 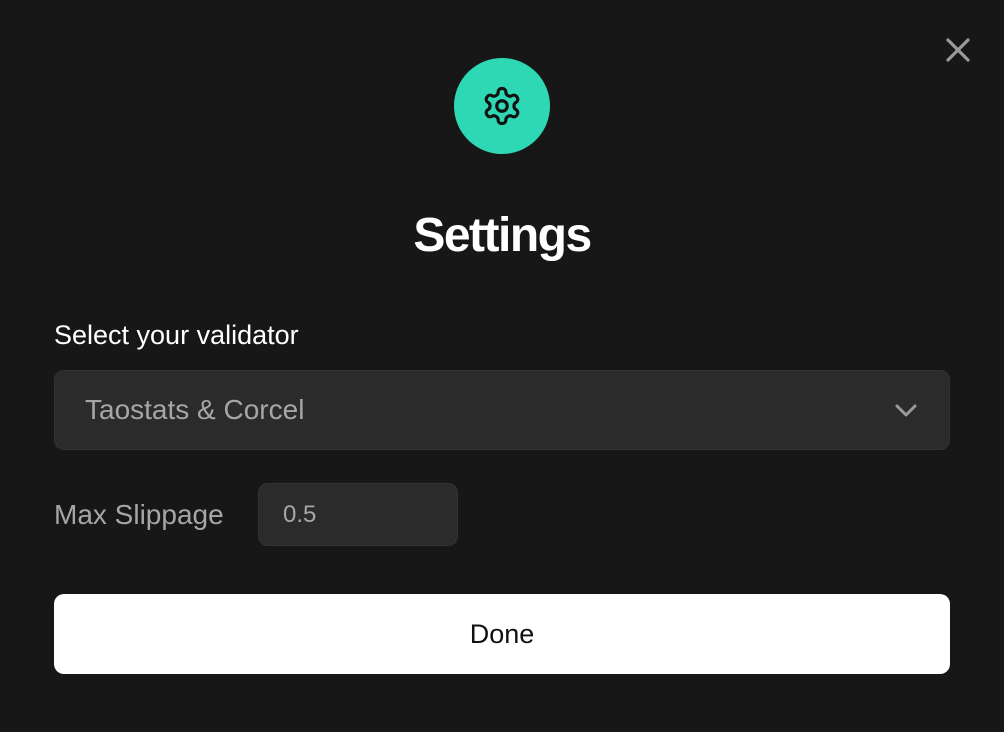 I want to click on validator-select: Taostats & Corcel, so click(x=502, y=410).